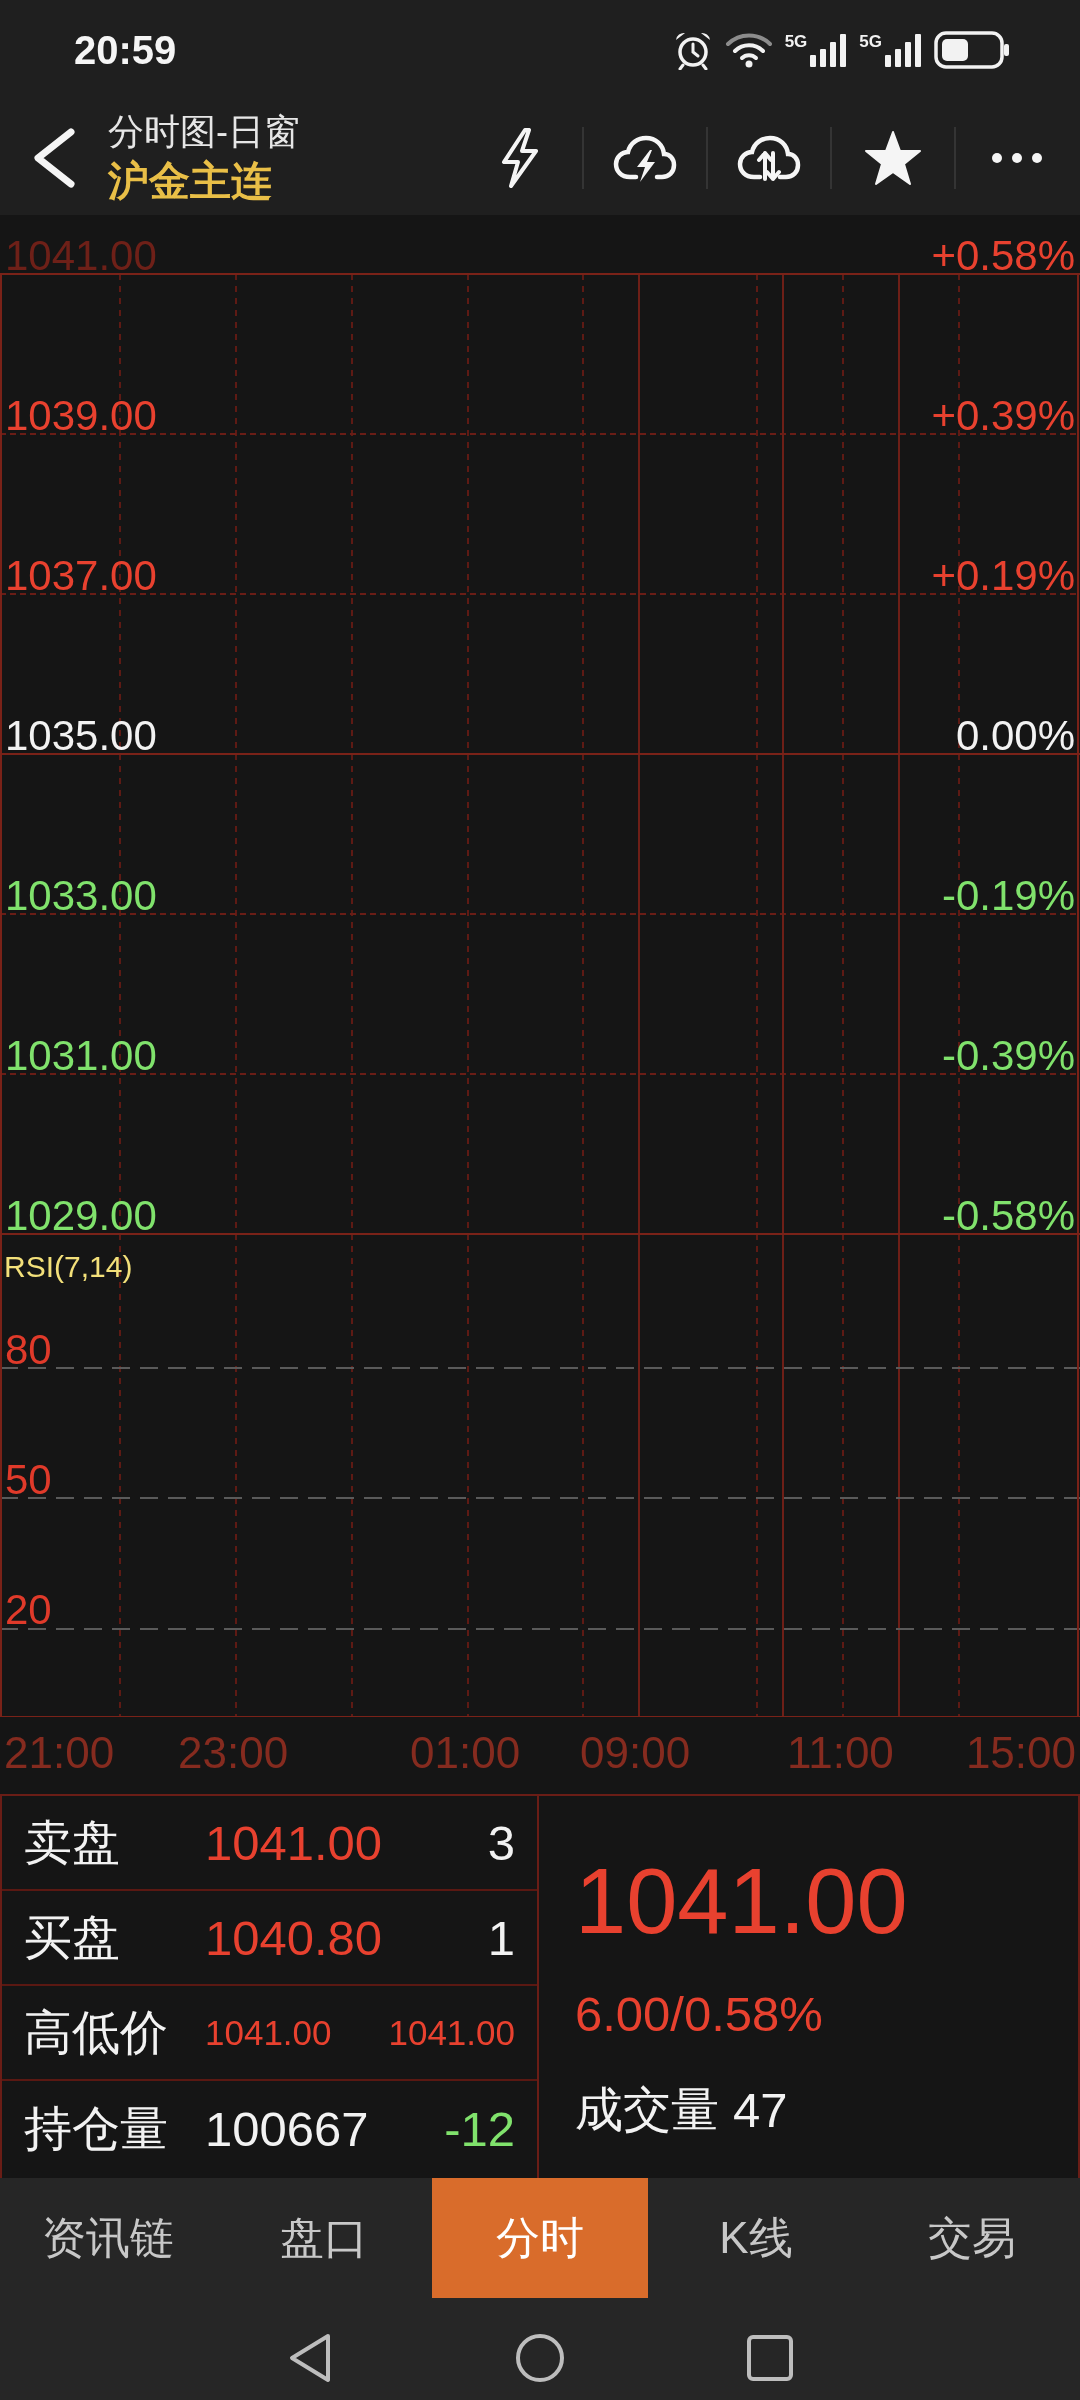  What do you see at coordinates (501, 1937) in the screenshot?
I see `order-volume: 1` at bounding box center [501, 1937].